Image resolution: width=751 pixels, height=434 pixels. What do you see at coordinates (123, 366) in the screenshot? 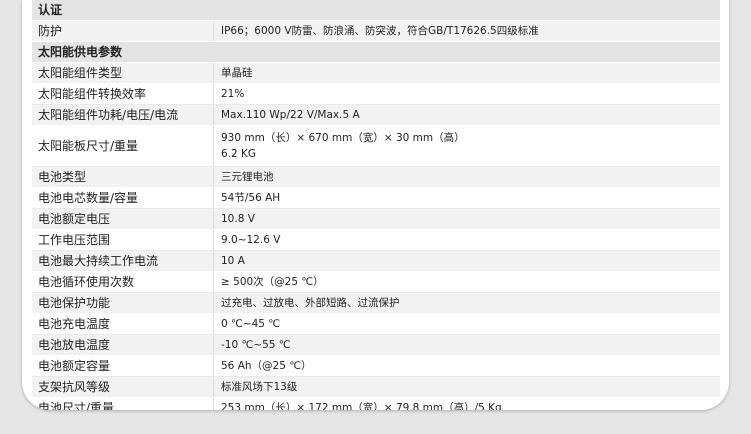
I see `row-label: 电池额定容量` at bounding box center [123, 366].